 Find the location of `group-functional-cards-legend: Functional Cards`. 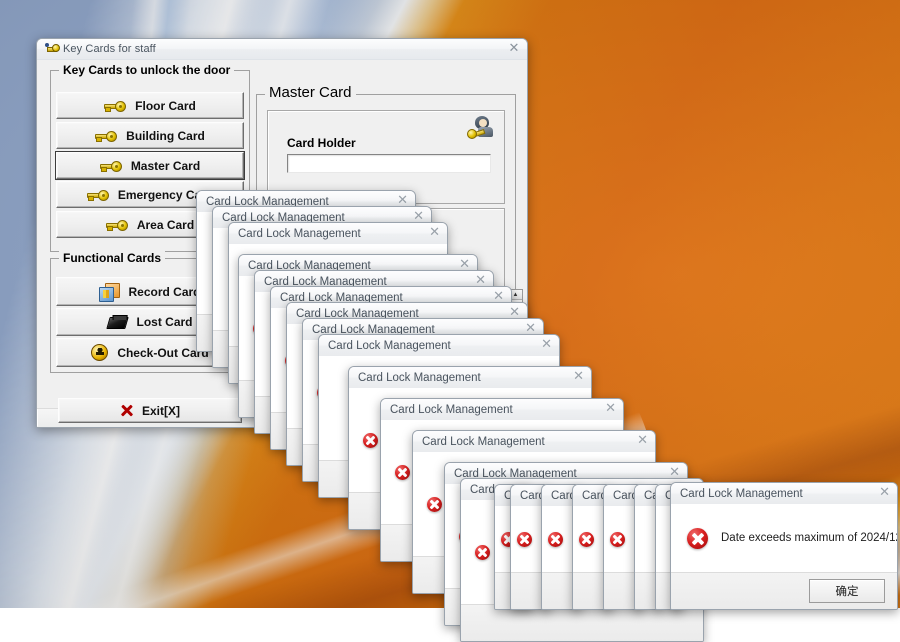

group-functional-cards-legend: Functional Cards is located at coordinates (112, 258).